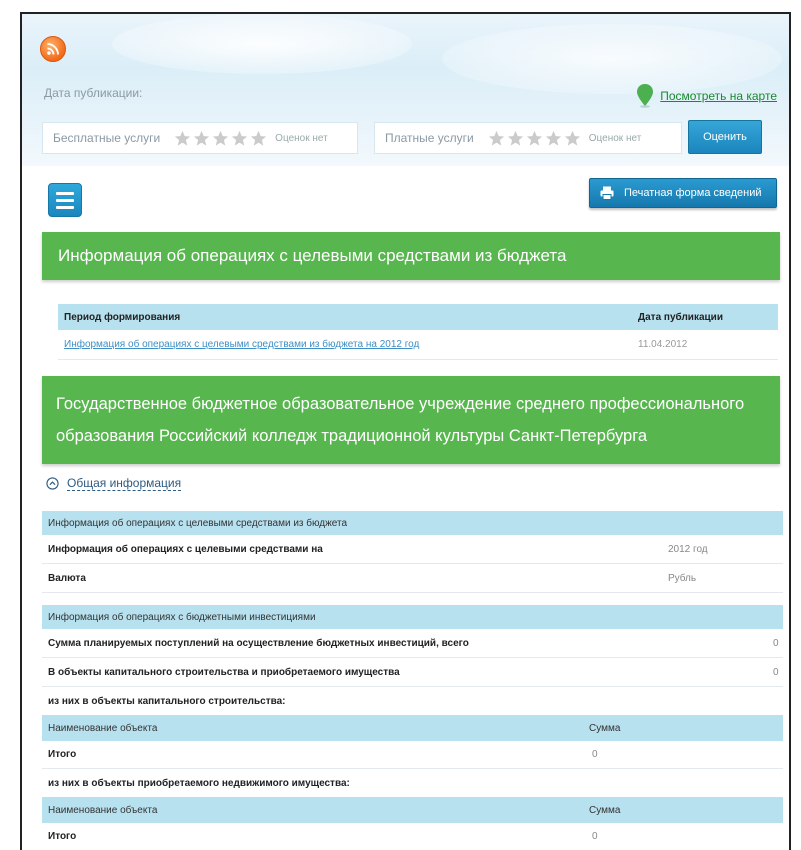 This screenshot has width=801, height=850. Describe the element at coordinates (262, 44) in the screenshot. I see `header-cloud-decoration` at that location.